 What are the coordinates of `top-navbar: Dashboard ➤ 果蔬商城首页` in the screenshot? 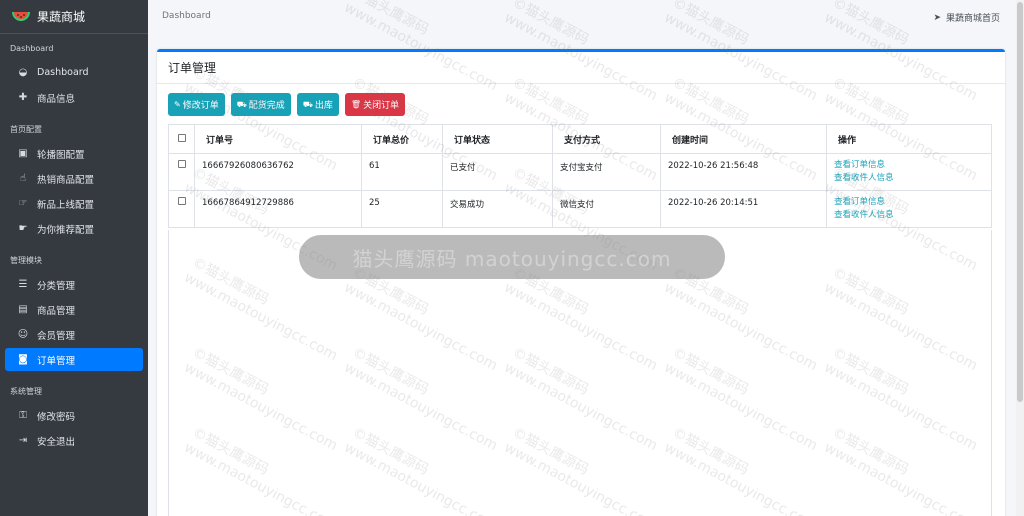 It's located at (586, 17).